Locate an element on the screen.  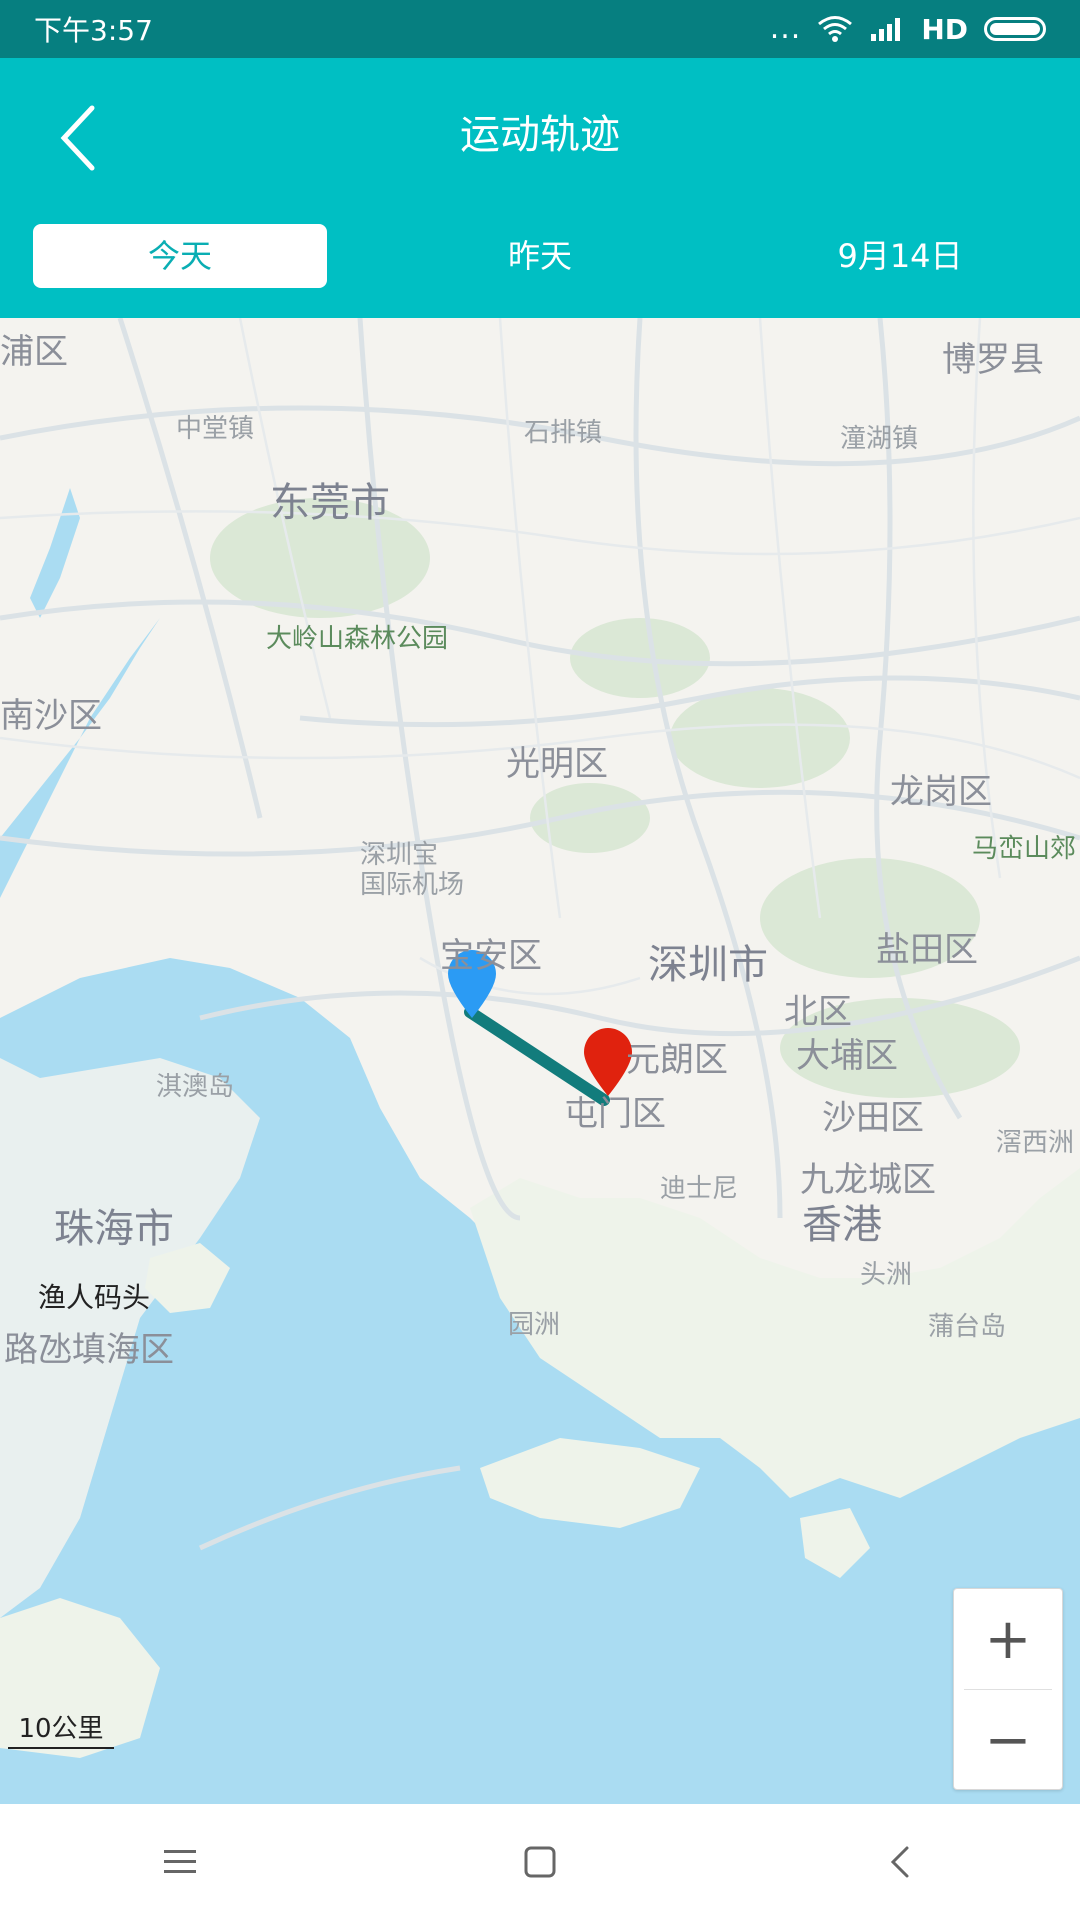
tab-yesterday: 昨天 is located at coordinates (540, 256).